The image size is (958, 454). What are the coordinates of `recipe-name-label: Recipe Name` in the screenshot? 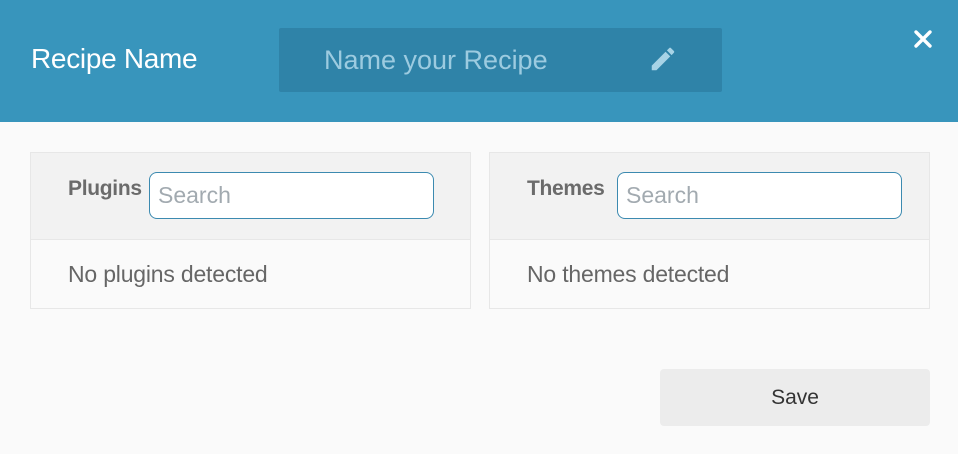 It's located at (114, 58).